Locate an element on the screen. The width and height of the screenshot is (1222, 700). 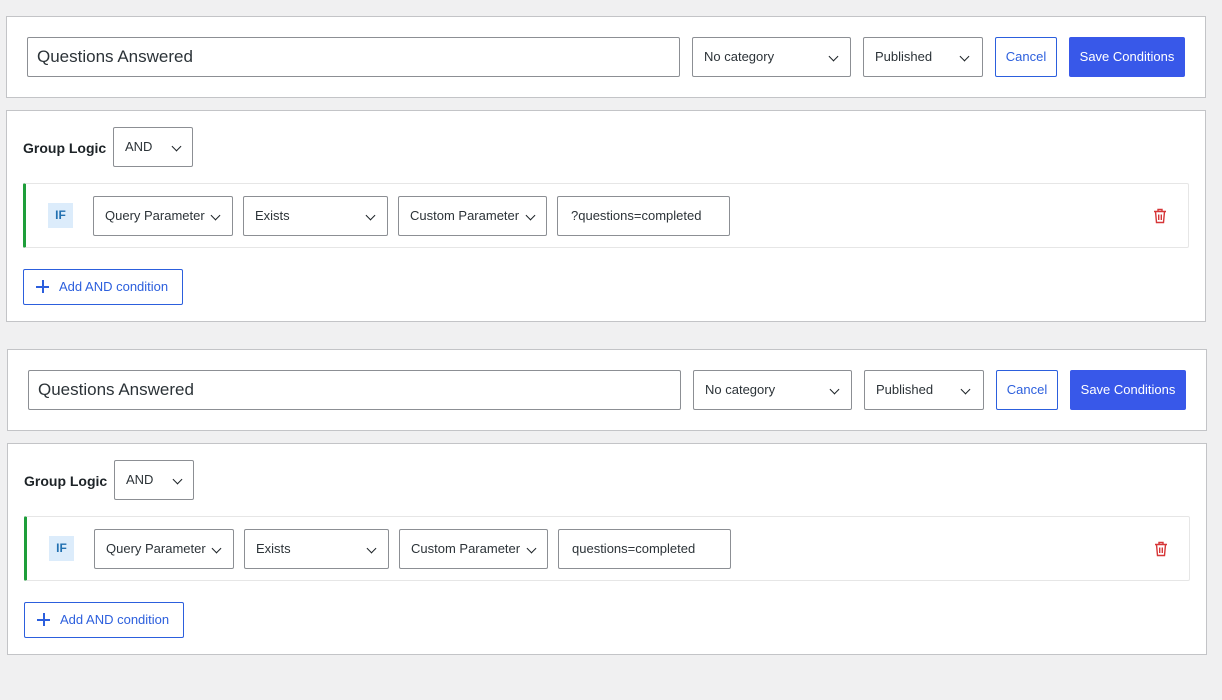
parameter-value-input: questions=completed is located at coordinates (644, 549).